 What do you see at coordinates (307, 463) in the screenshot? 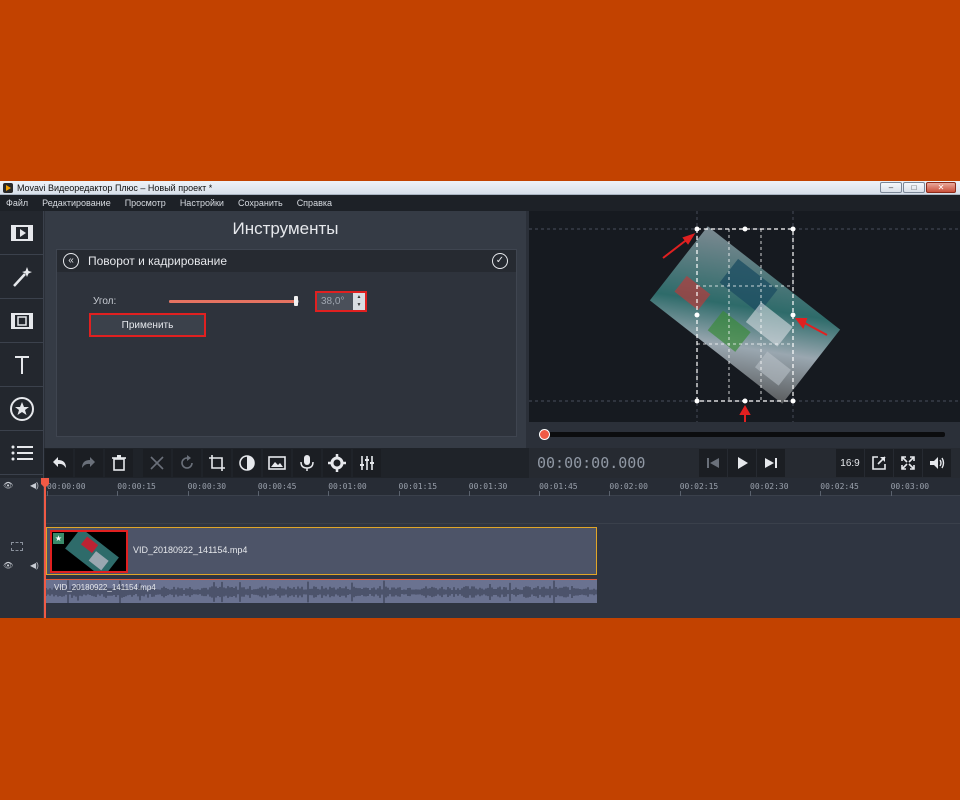
I see `record-voice-button` at bounding box center [307, 463].